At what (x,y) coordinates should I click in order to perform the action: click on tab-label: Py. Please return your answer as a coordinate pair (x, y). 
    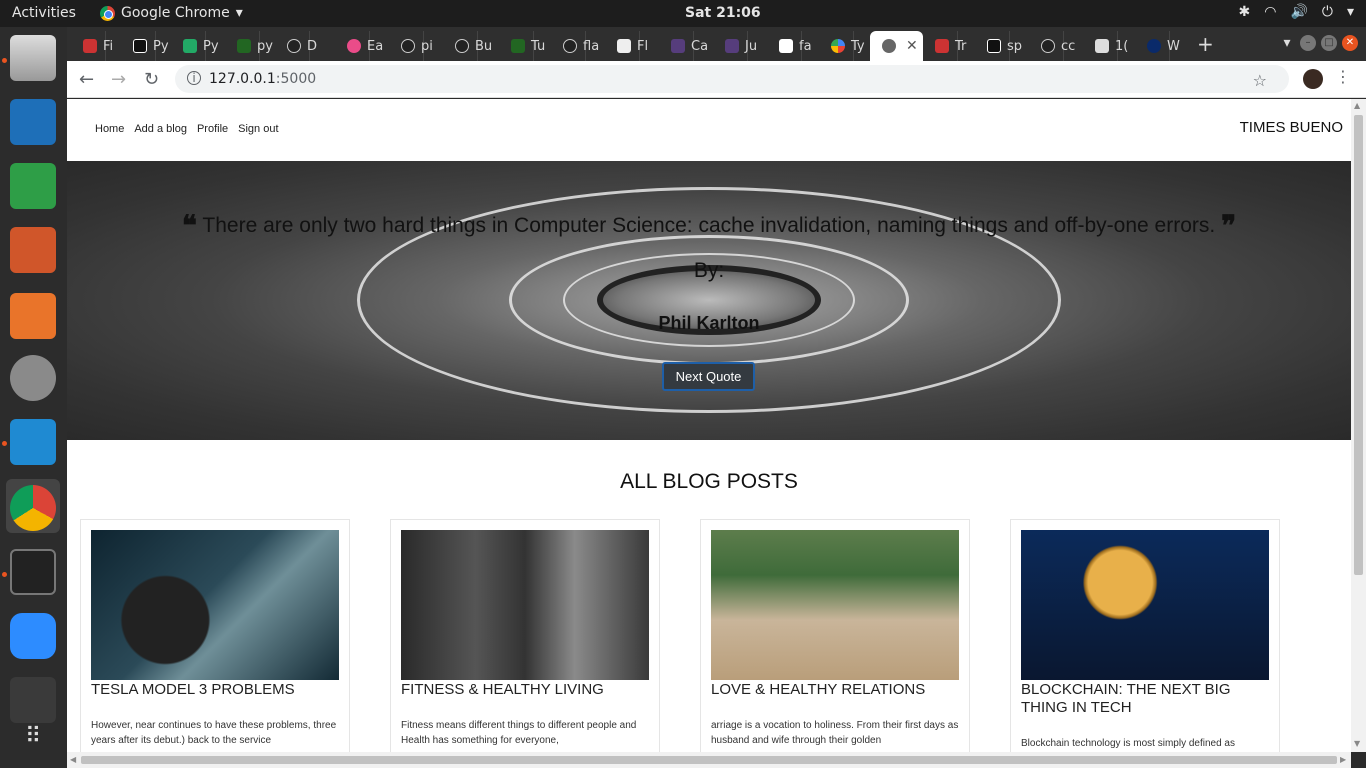
    Looking at the image, I should click on (211, 46).